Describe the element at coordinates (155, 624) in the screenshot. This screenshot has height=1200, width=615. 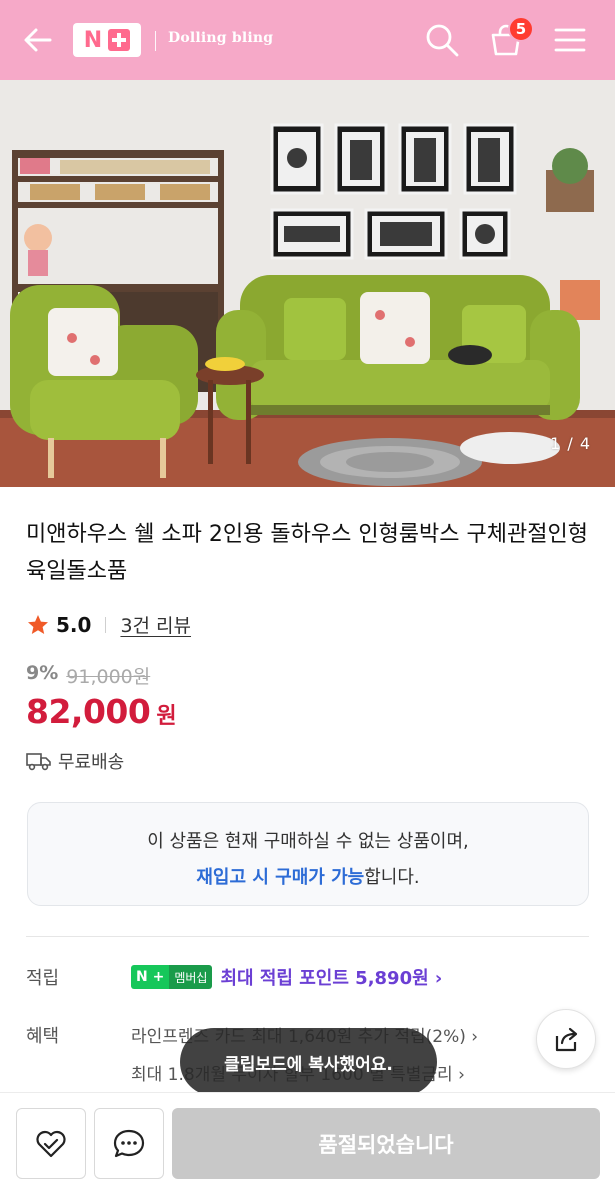
I see `review-count-link: 3건 리뷰` at that location.